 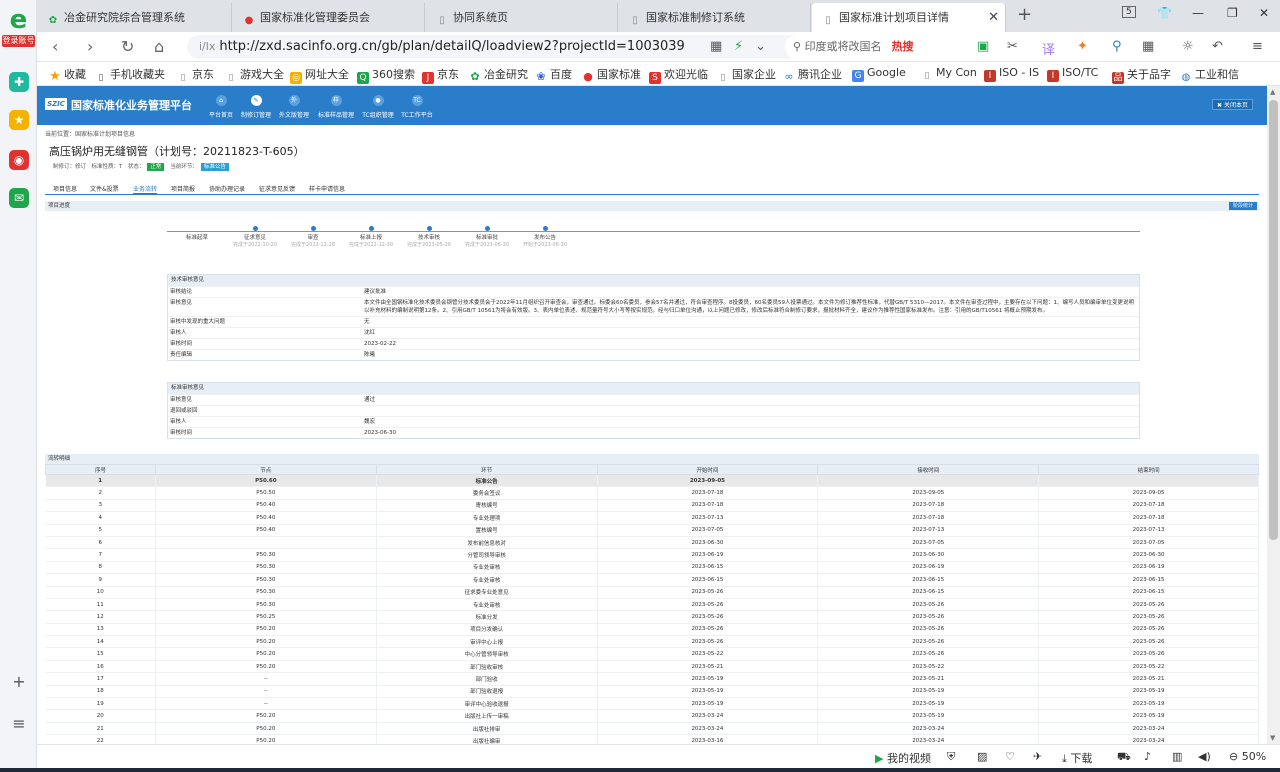 I want to click on back-icon: ‹, so click(x=55, y=47).